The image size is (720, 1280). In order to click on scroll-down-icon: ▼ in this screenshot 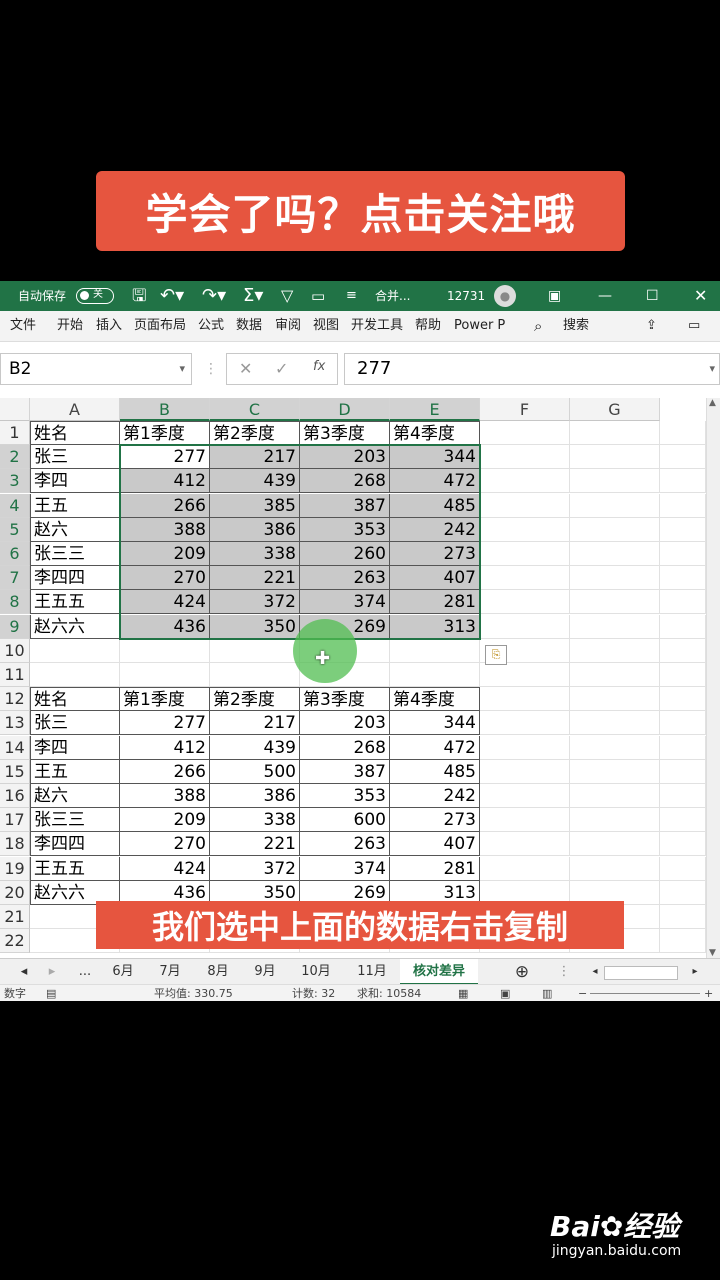, I will do `click(712, 953)`.